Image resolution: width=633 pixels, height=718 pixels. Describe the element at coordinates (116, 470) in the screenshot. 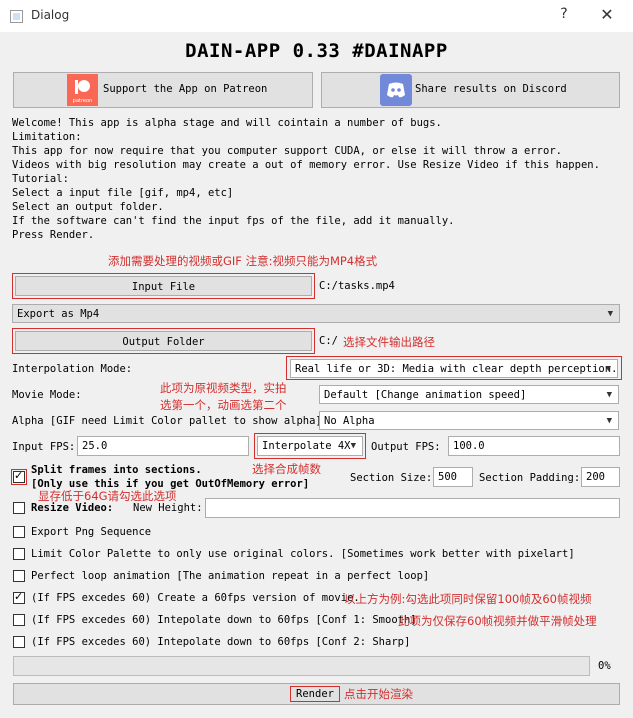

I see `split-frames-label-line1: Split frames into sections.` at that location.